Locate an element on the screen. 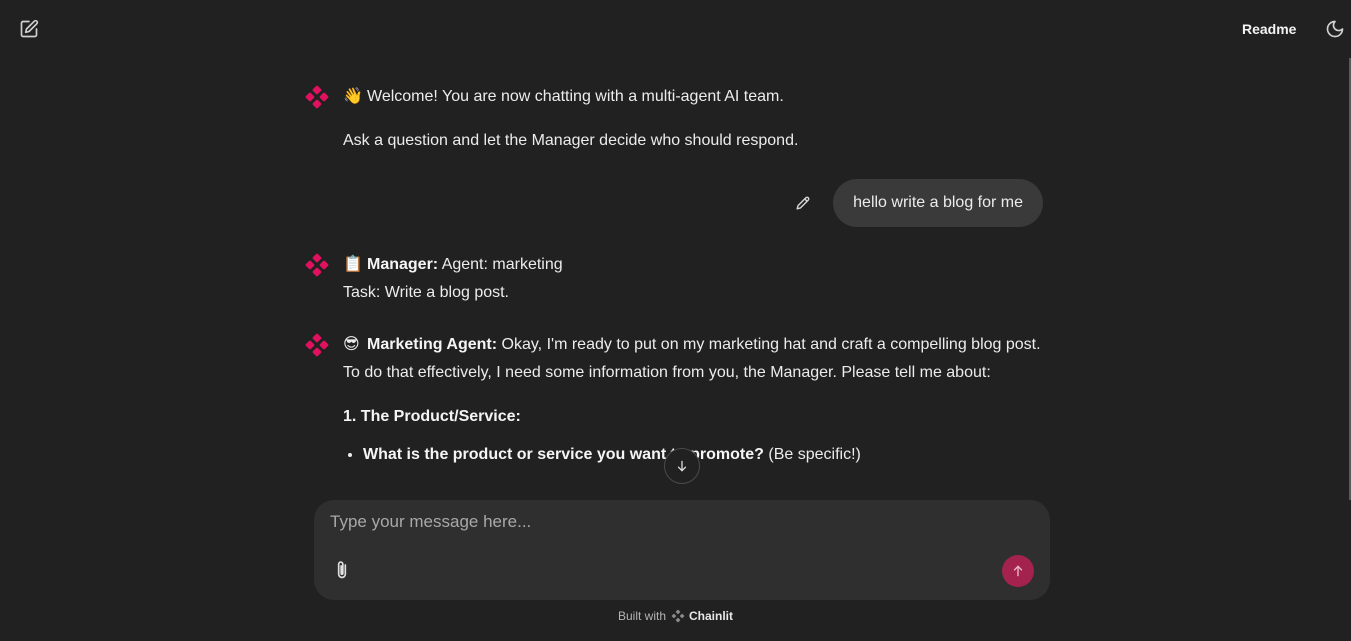  paperclip-icon is located at coordinates (342, 570).